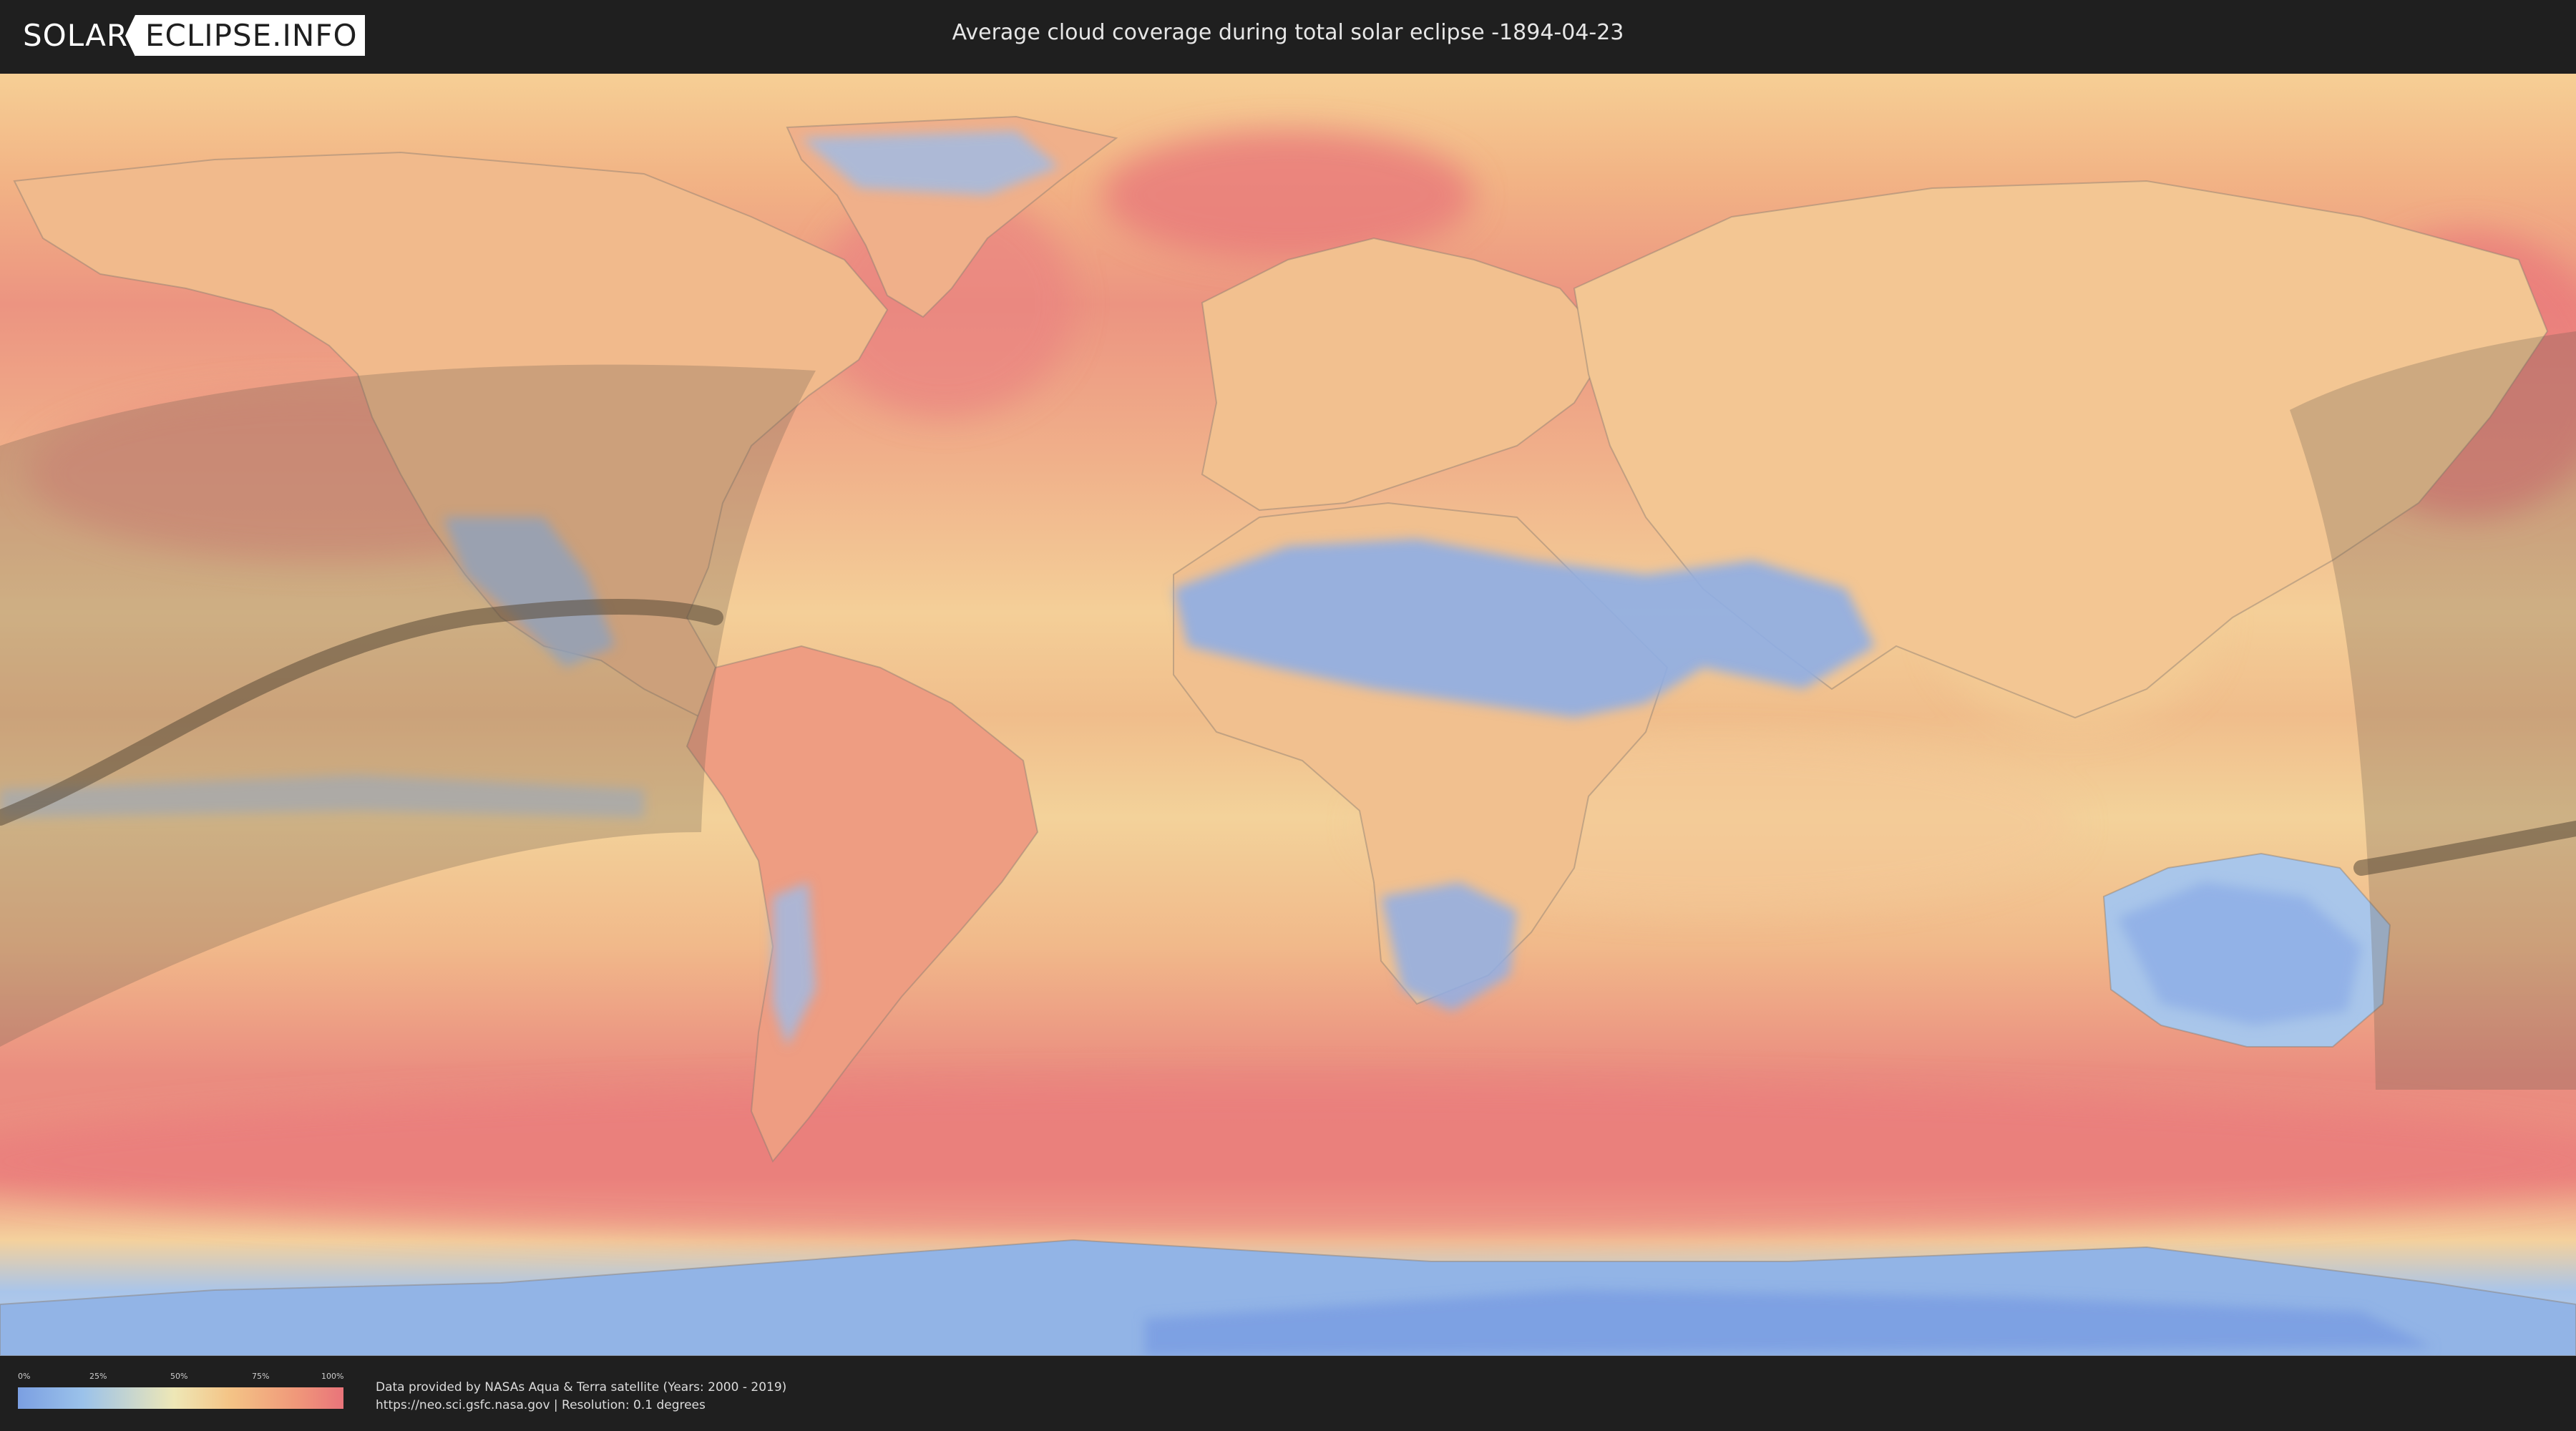 Image resolution: width=2576 pixels, height=1431 pixels. What do you see at coordinates (24, 1376) in the screenshot?
I see `legend-tick-0: 0%` at bounding box center [24, 1376].